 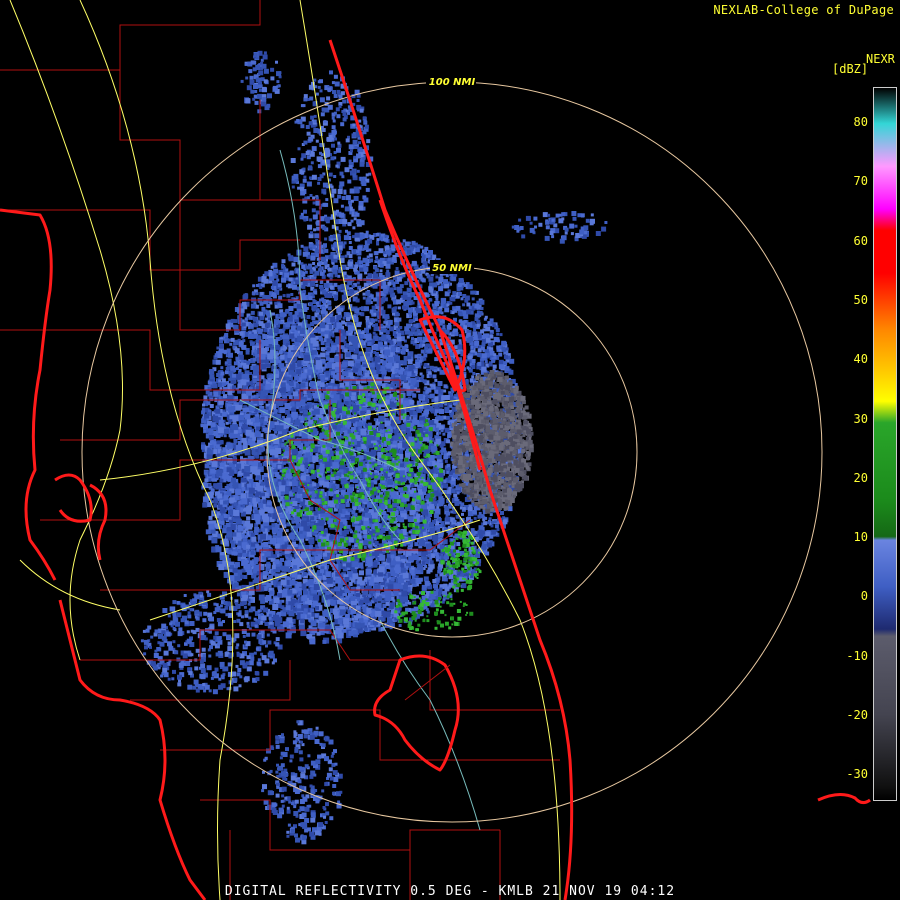 What do you see at coordinates (427, 682) in the screenshot?
I see `lake-okeechobee-tie` at bounding box center [427, 682].